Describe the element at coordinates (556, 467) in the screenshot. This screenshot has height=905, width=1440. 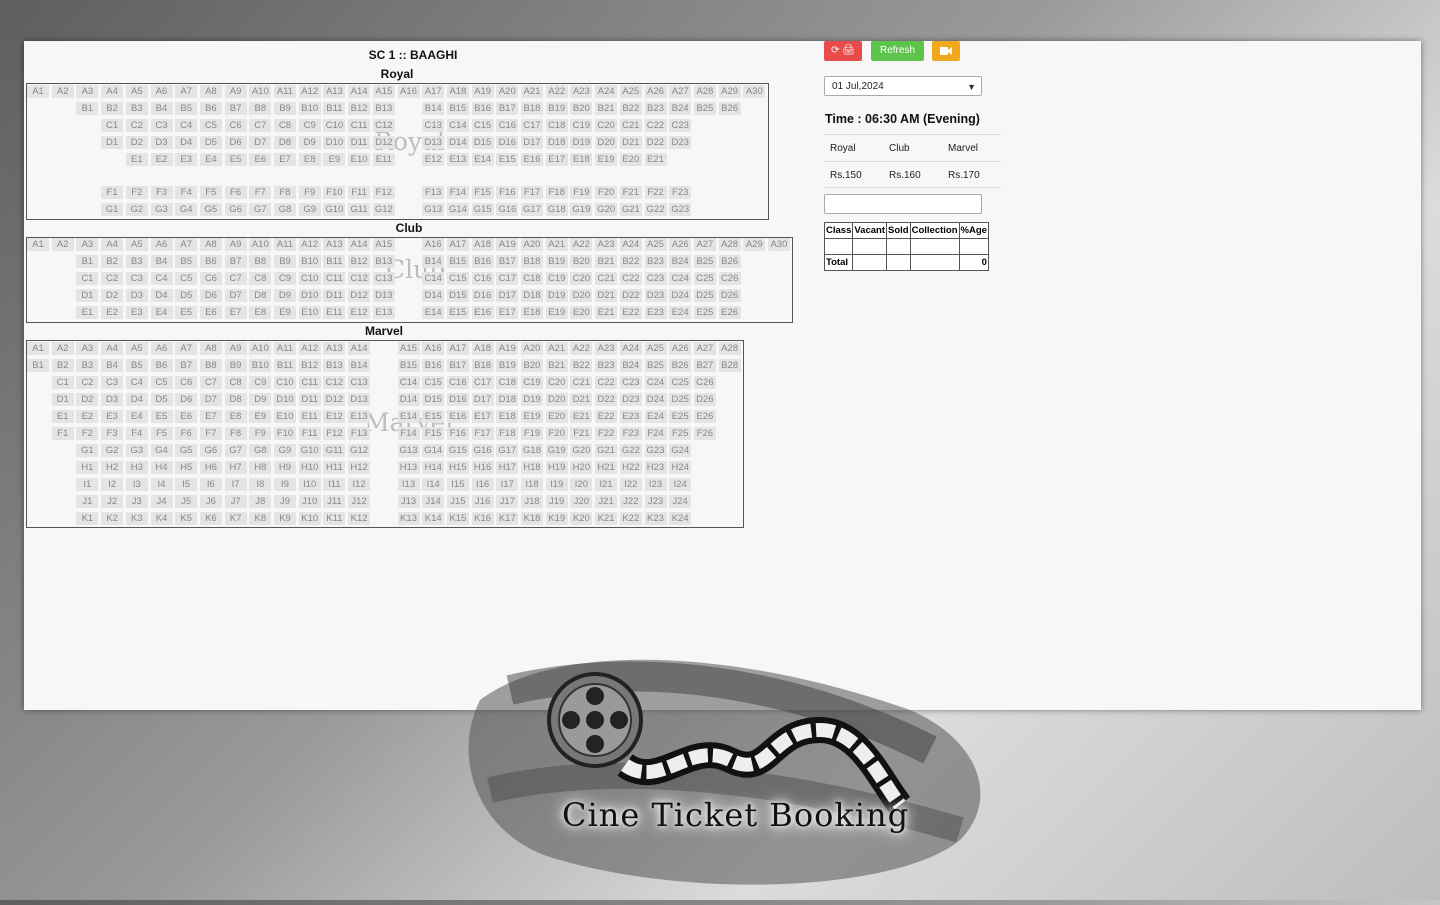
I see `seat: H19` at that location.